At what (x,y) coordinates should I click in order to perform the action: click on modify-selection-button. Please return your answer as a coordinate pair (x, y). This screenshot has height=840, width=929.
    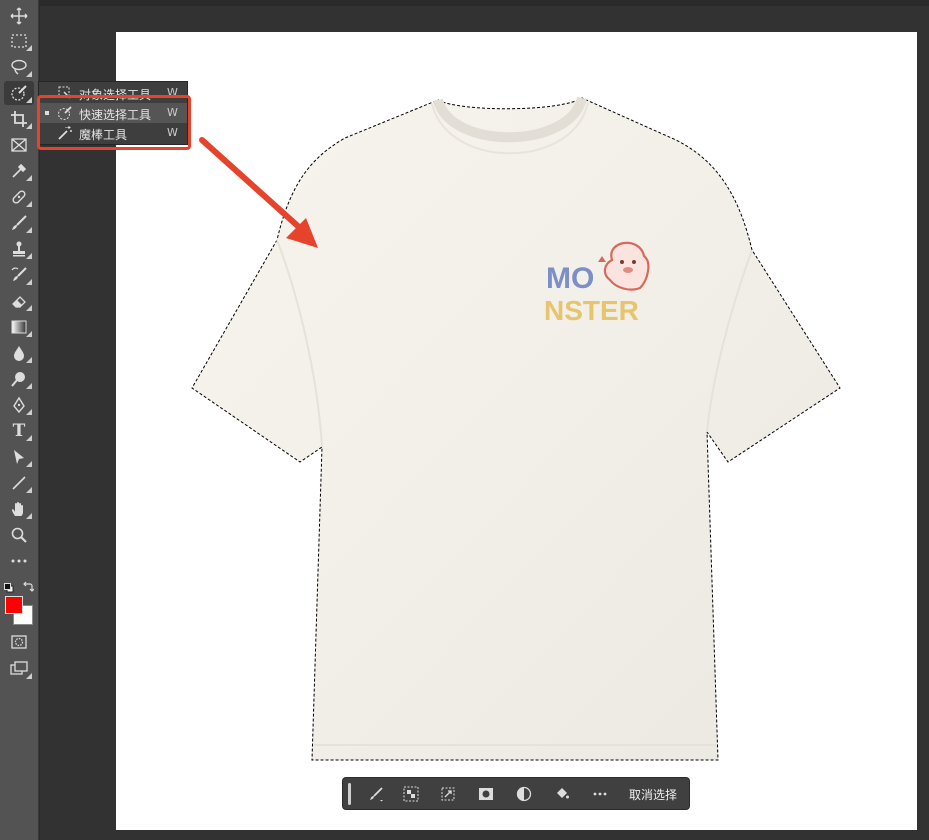
    Looking at the image, I should click on (376, 794).